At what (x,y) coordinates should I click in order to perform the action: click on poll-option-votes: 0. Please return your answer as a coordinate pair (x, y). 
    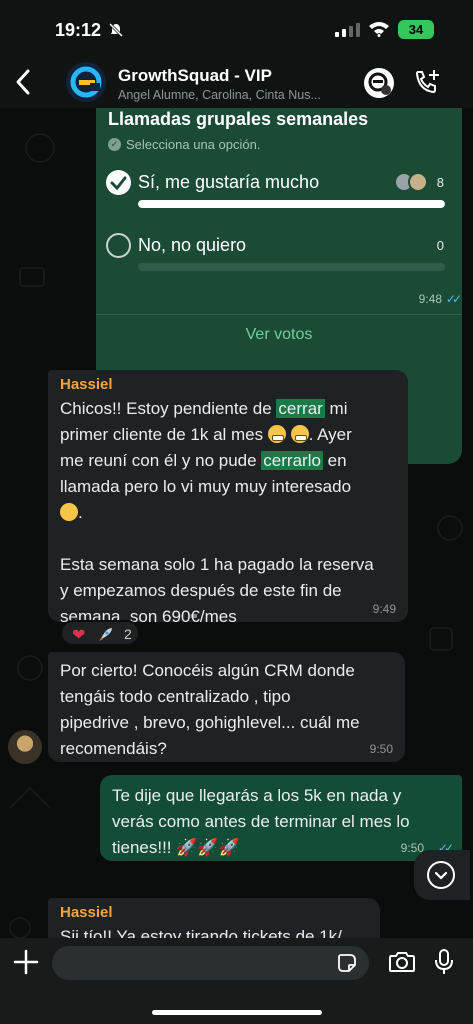
    Looking at the image, I should click on (440, 245).